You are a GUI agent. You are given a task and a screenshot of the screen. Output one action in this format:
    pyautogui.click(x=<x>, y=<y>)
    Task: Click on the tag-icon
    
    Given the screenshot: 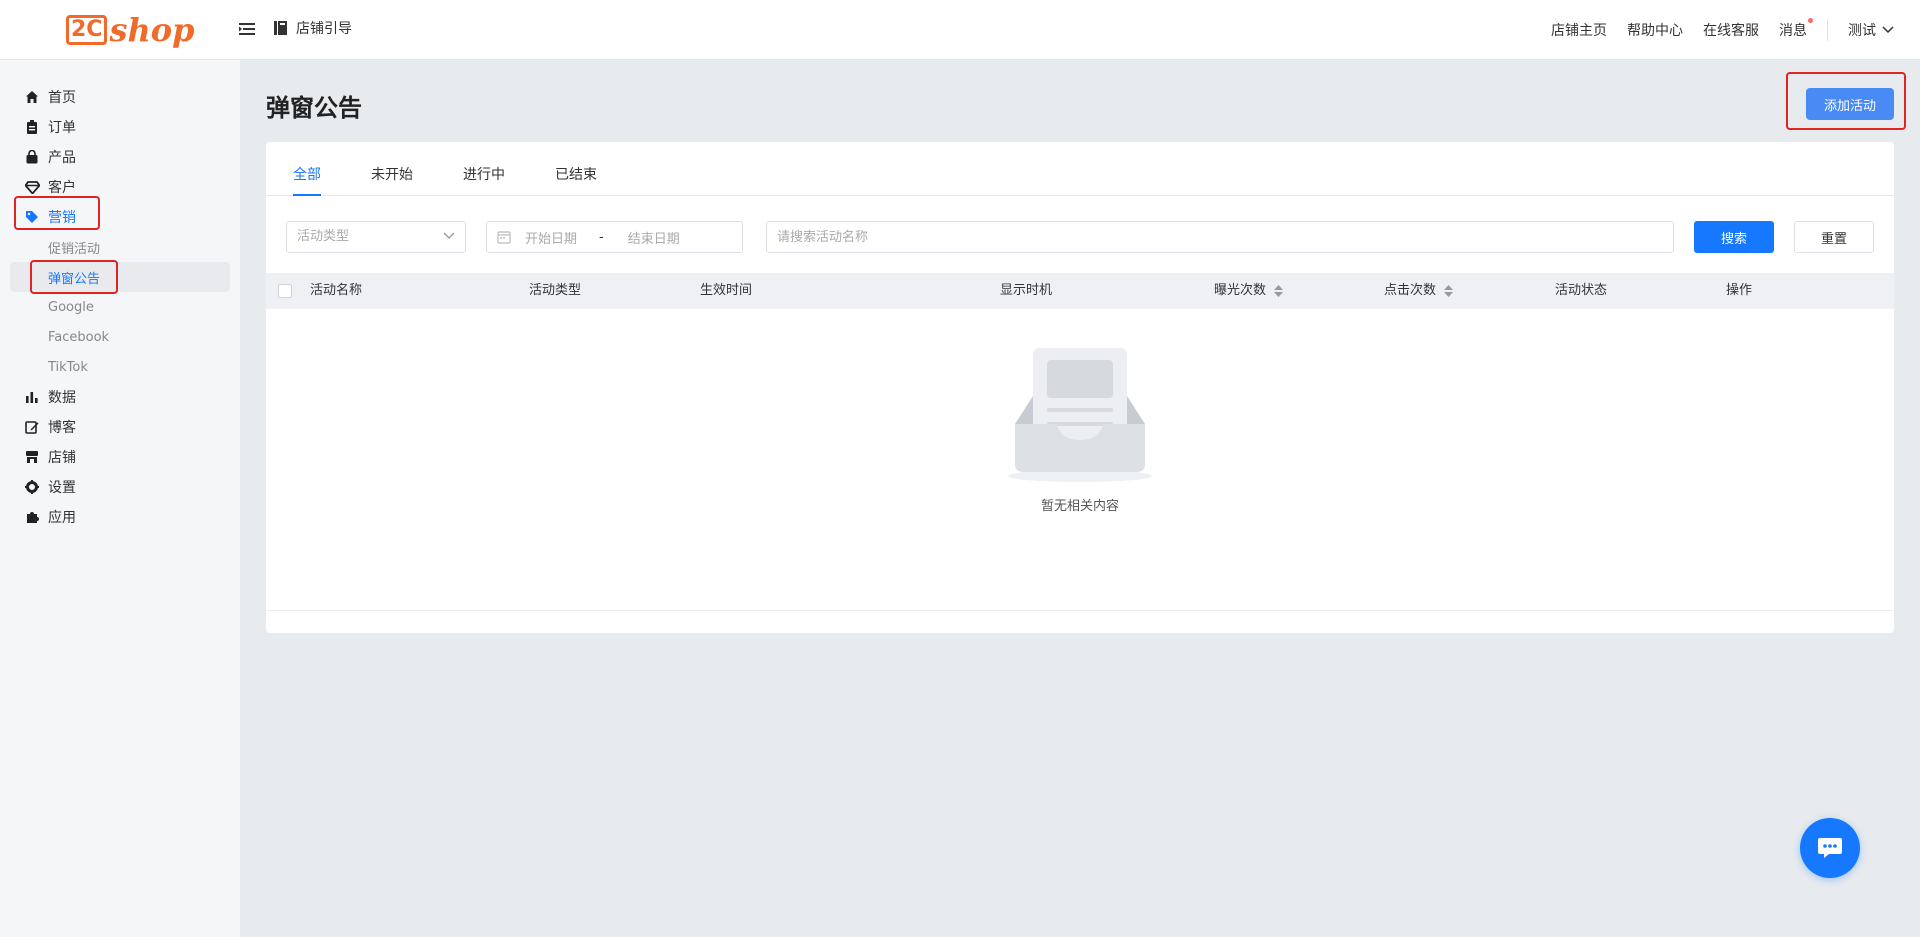 What is the action you would take?
    pyautogui.click(x=32, y=217)
    